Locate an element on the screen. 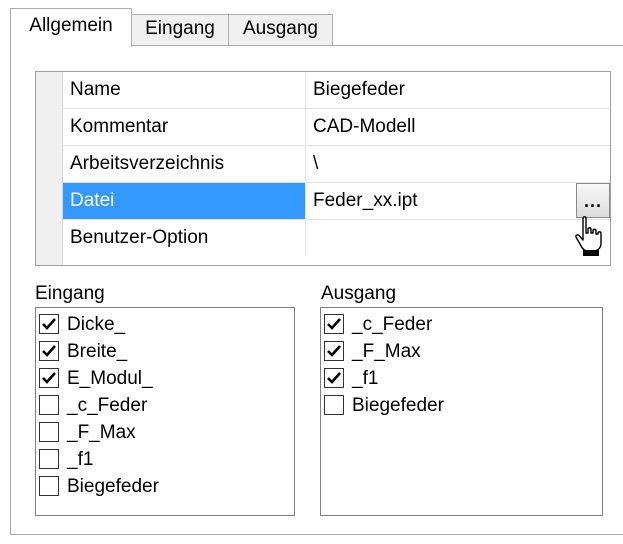 This screenshot has width=623, height=544. tab-allgemein: Allgemein is located at coordinates (71, 27).